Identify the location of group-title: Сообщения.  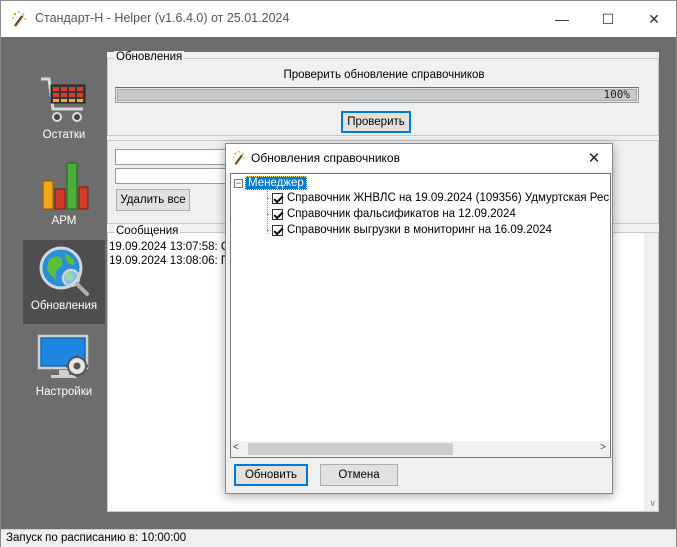
(147, 231).